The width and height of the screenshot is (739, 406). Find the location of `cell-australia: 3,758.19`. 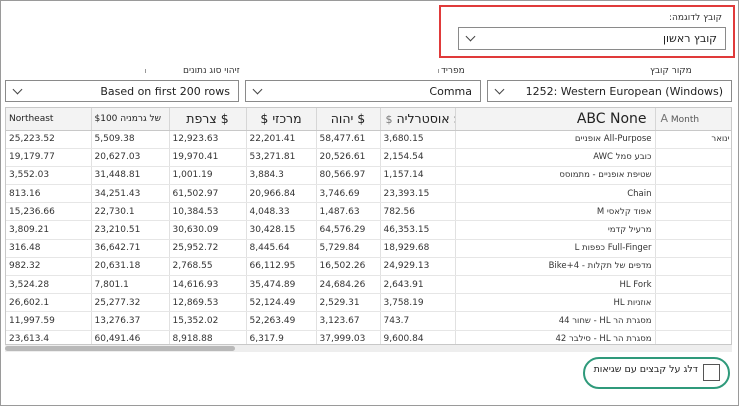

cell-australia: 3,758.19 is located at coordinates (418, 303).